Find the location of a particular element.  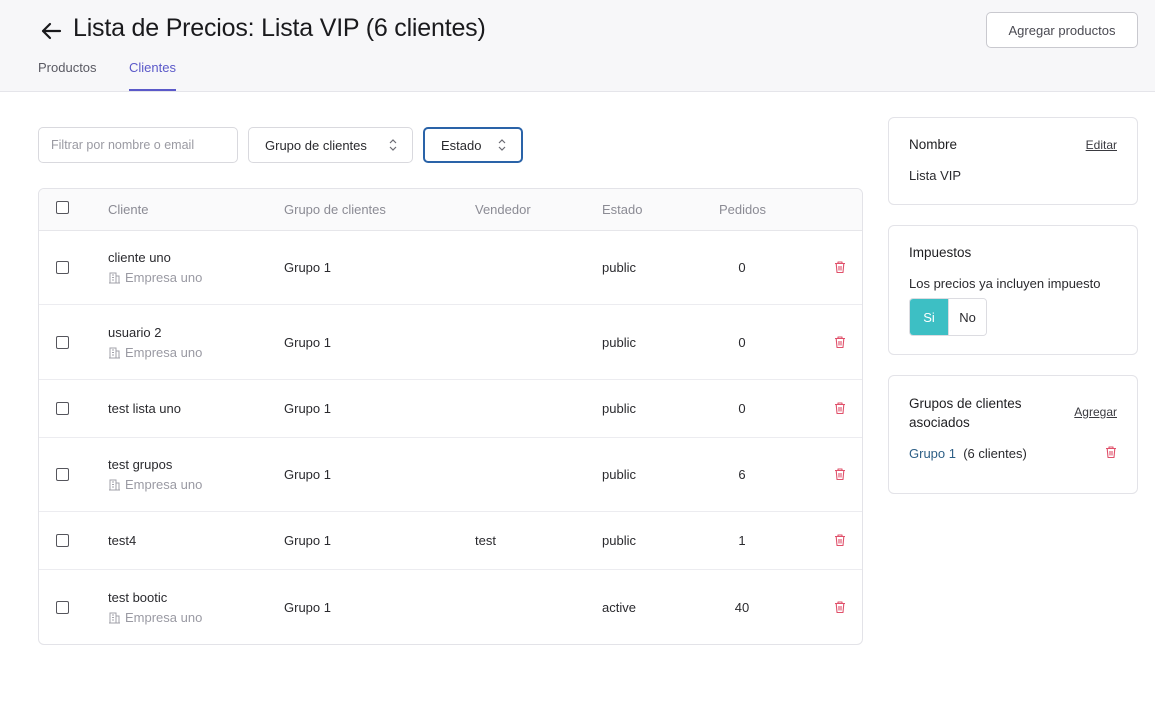

table-row: test4 Grupo 1 test public 1 is located at coordinates (450, 541).